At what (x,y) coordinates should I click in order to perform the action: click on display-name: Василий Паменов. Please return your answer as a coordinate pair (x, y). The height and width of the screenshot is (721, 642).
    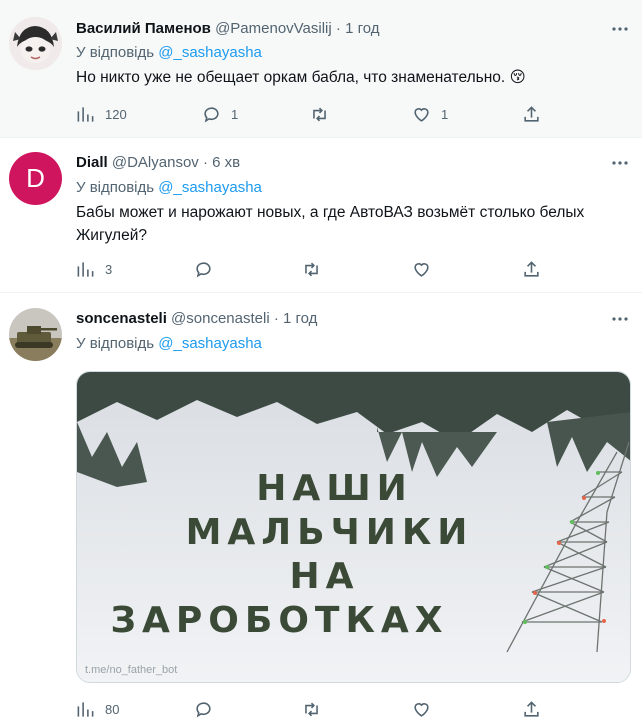
    Looking at the image, I should click on (143, 28).